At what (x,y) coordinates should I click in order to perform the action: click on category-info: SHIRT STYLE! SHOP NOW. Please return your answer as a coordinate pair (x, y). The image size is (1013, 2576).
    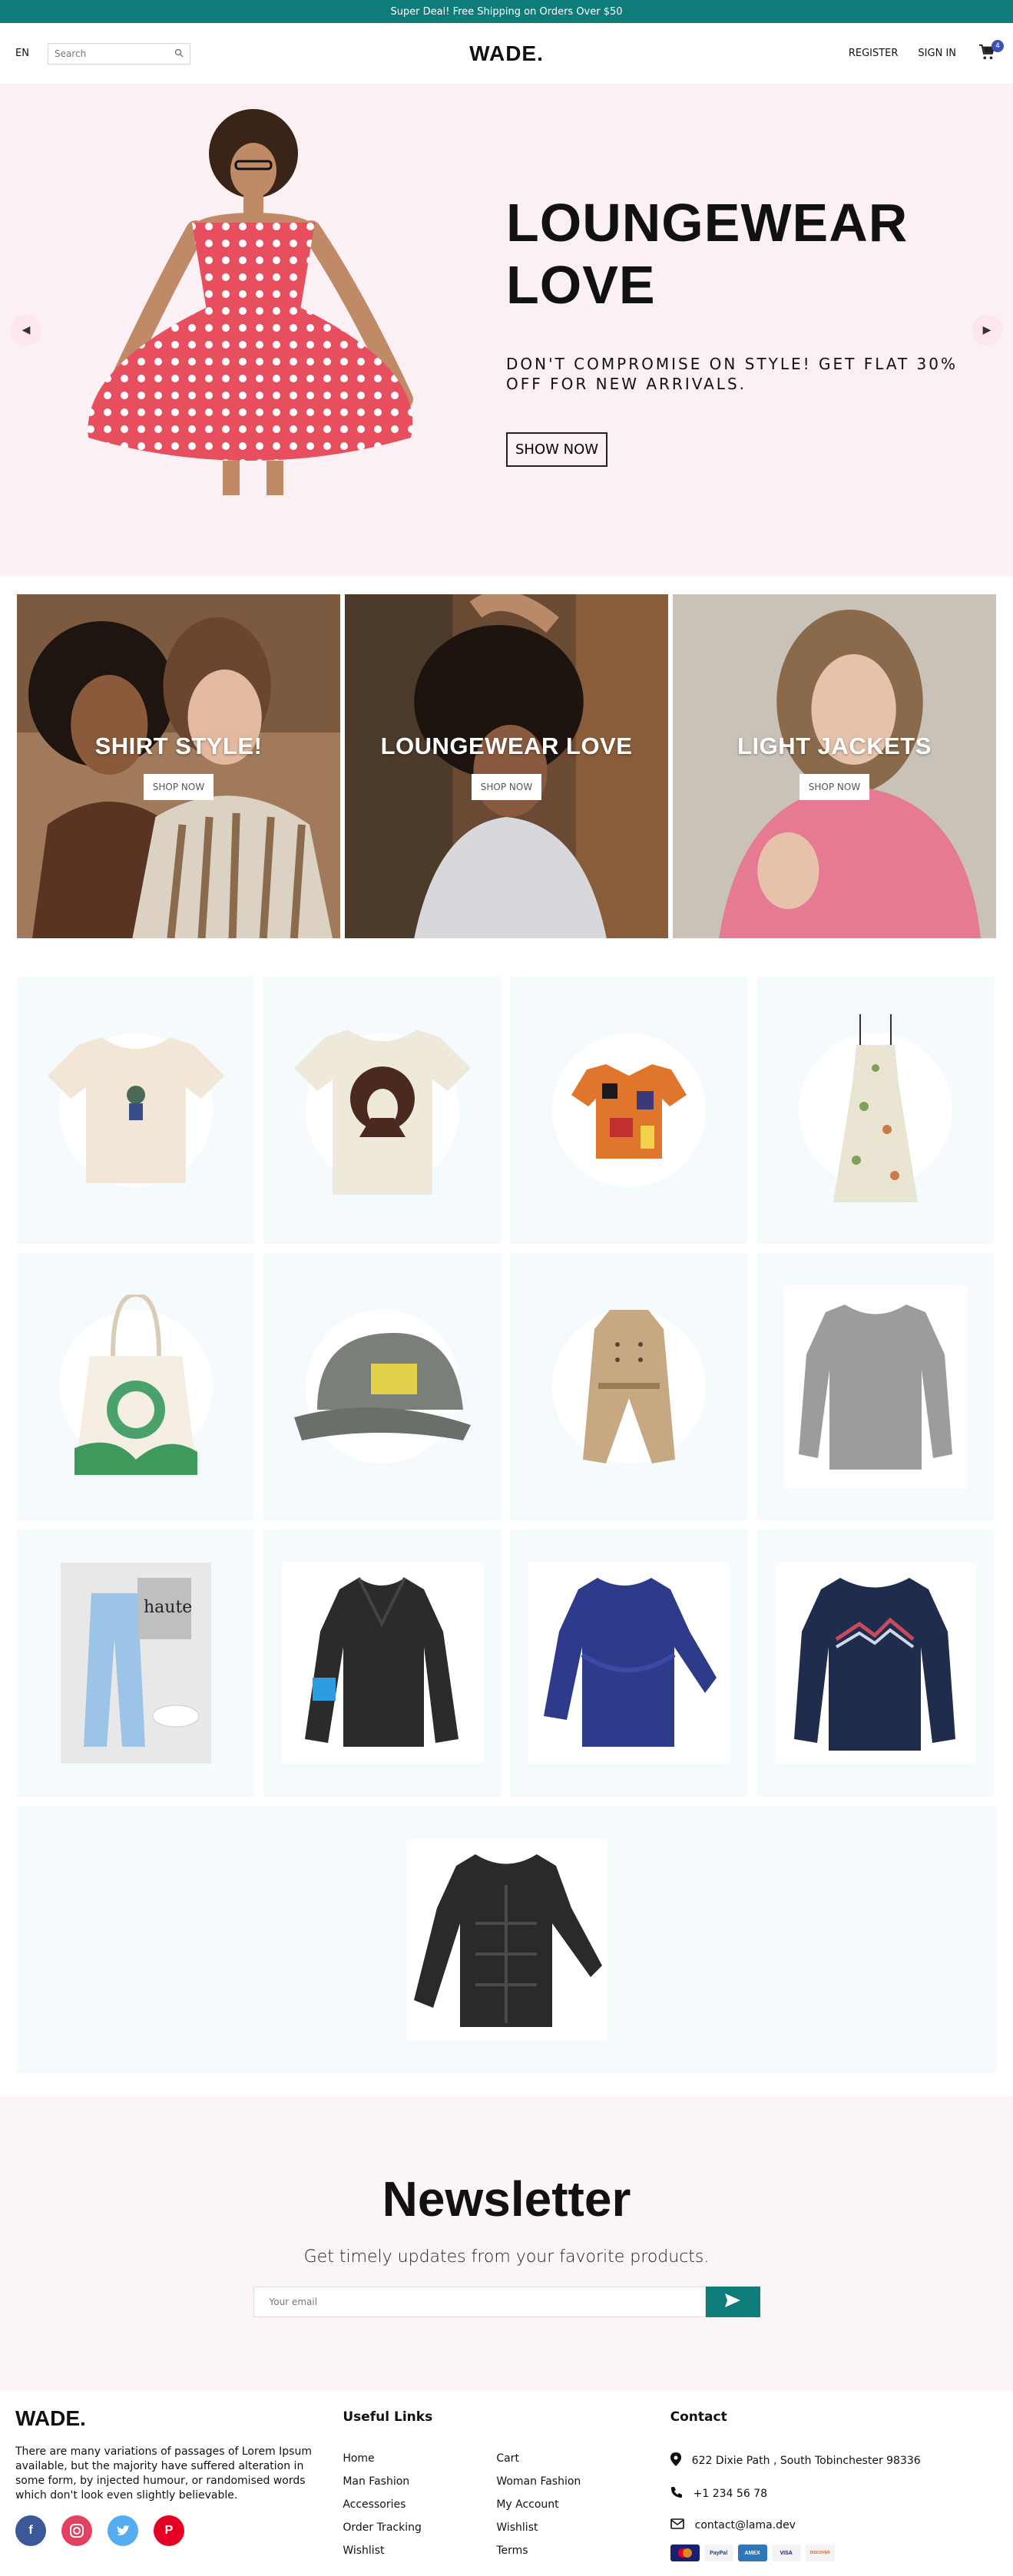
    Looking at the image, I should click on (178, 766).